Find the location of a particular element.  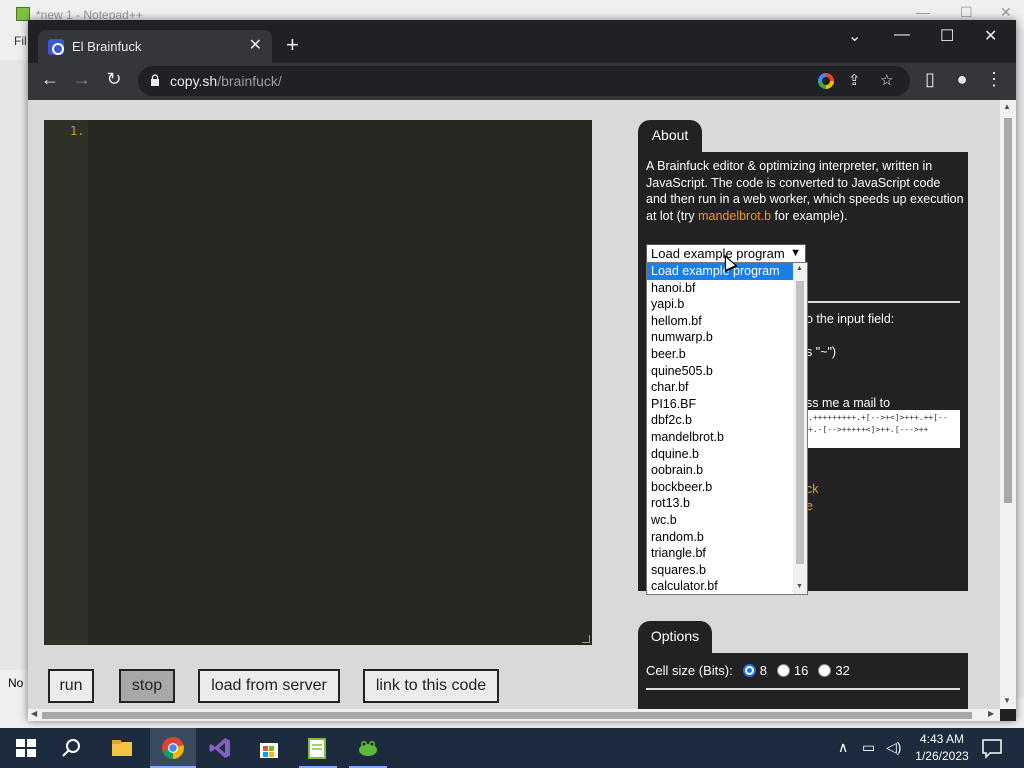

notifications-icon is located at coordinates (992, 748).